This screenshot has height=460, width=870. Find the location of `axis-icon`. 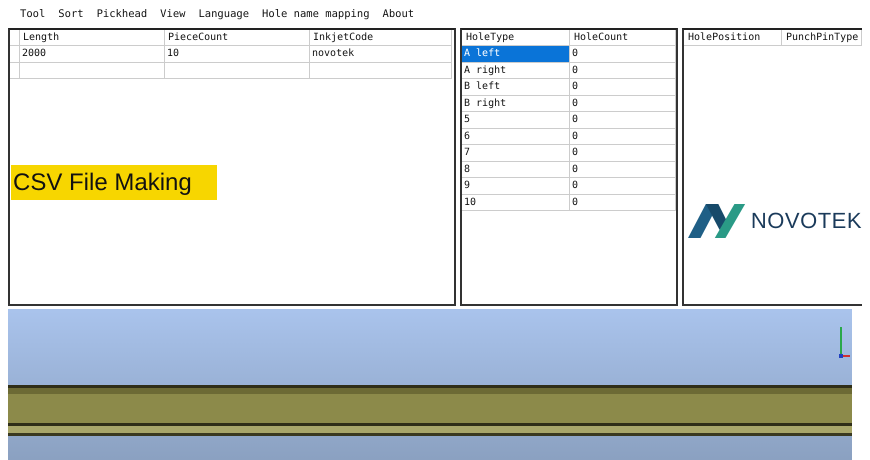

axis-icon is located at coordinates (844, 342).